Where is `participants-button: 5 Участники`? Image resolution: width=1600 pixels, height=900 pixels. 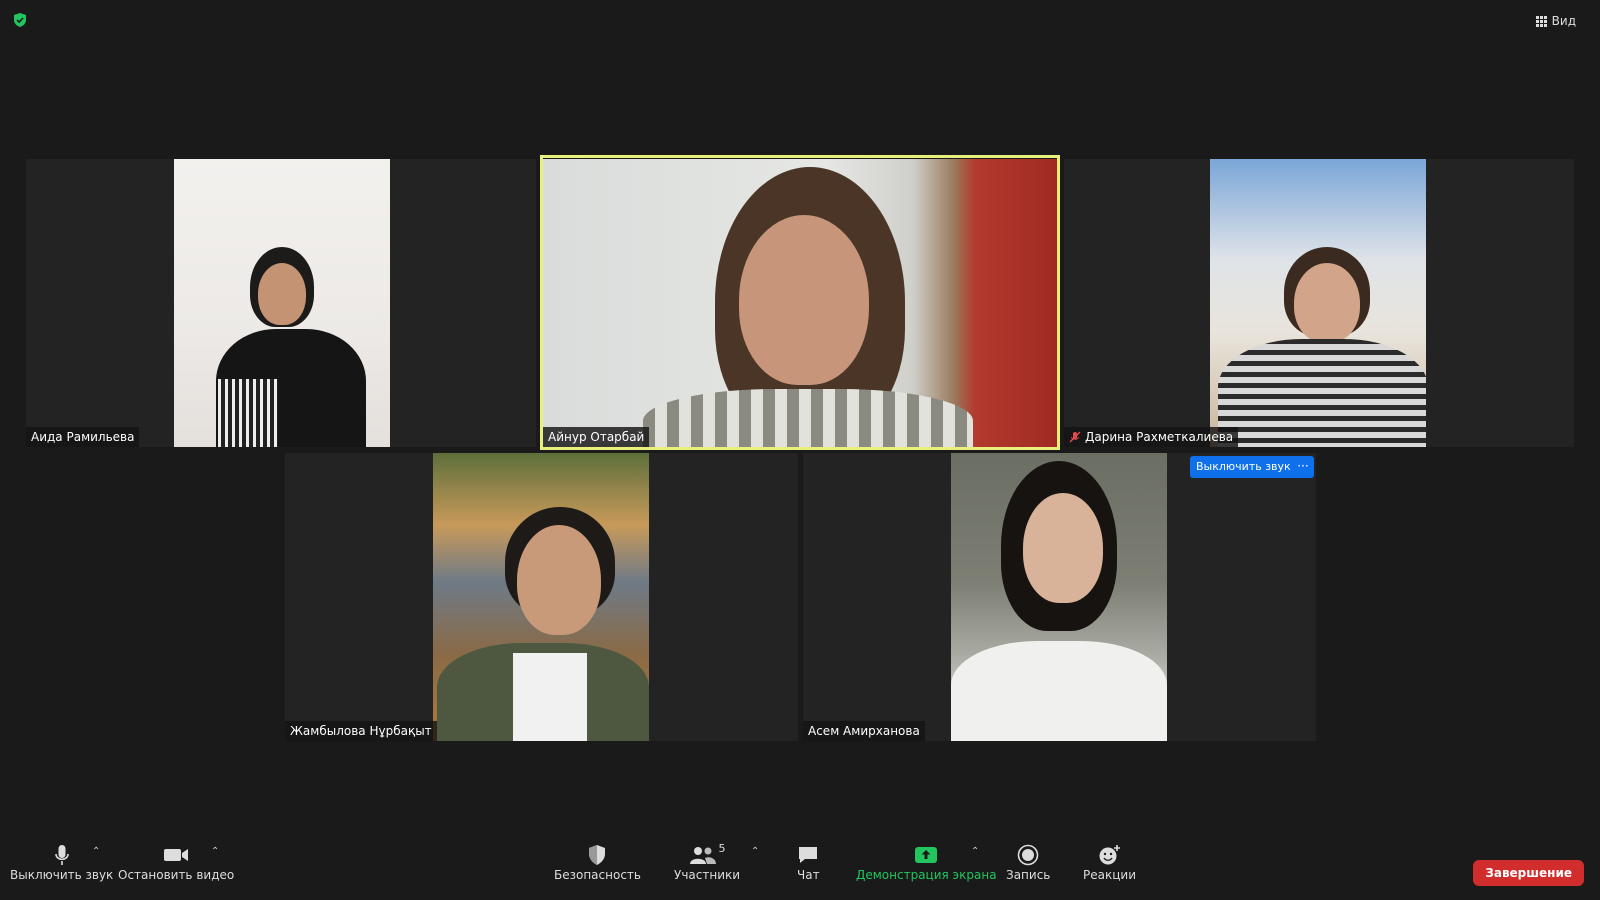 participants-button: 5 Участники is located at coordinates (707, 862).